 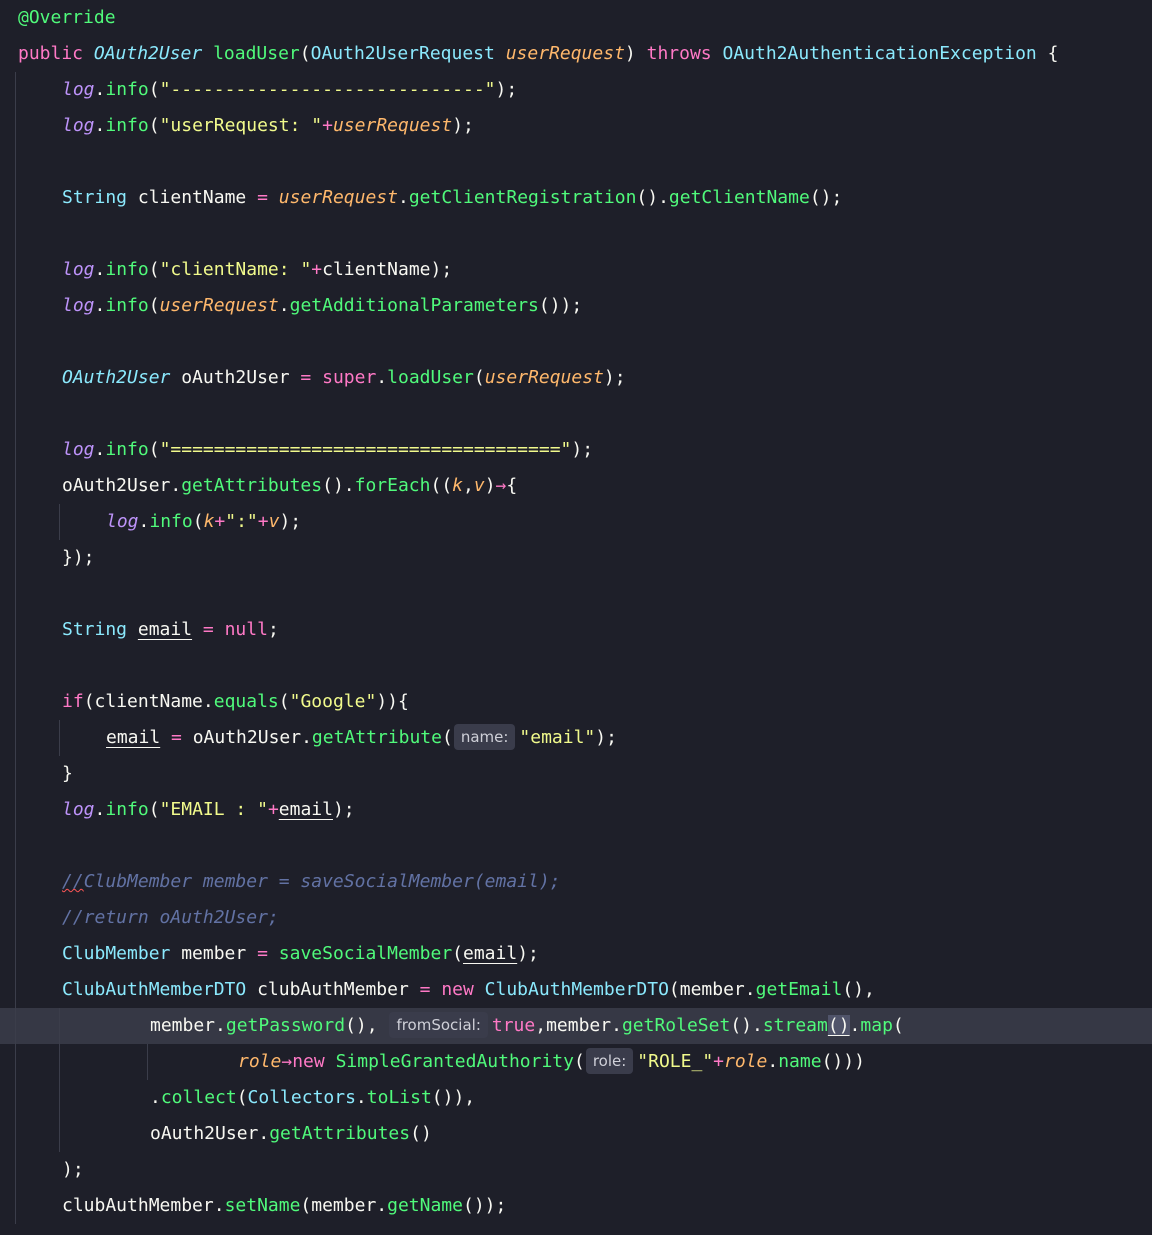 What do you see at coordinates (576, 558) in the screenshot?
I see `code-line: });` at bounding box center [576, 558].